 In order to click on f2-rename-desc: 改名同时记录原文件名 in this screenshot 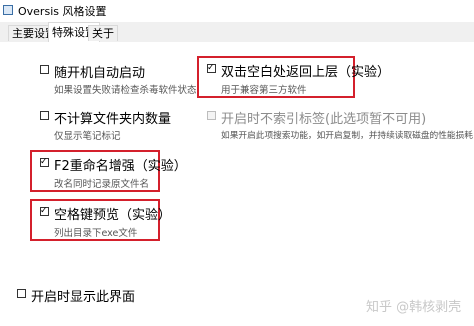, I will do `click(102, 184)`.